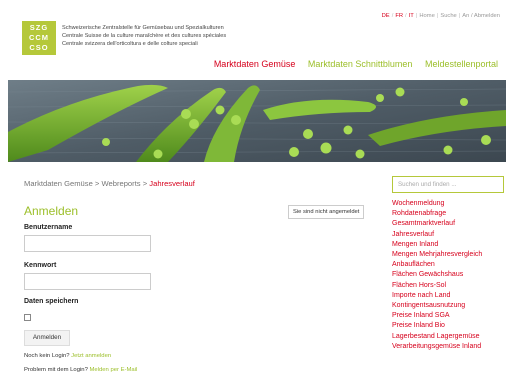 Image resolution: width=506 pixels, height=376 pixels. Describe the element at coordinates (437, 347) in the screenshot. I see `link-verarbeitungsgemuese-inland: Verarbeitungsgemüse Inland` at that location.